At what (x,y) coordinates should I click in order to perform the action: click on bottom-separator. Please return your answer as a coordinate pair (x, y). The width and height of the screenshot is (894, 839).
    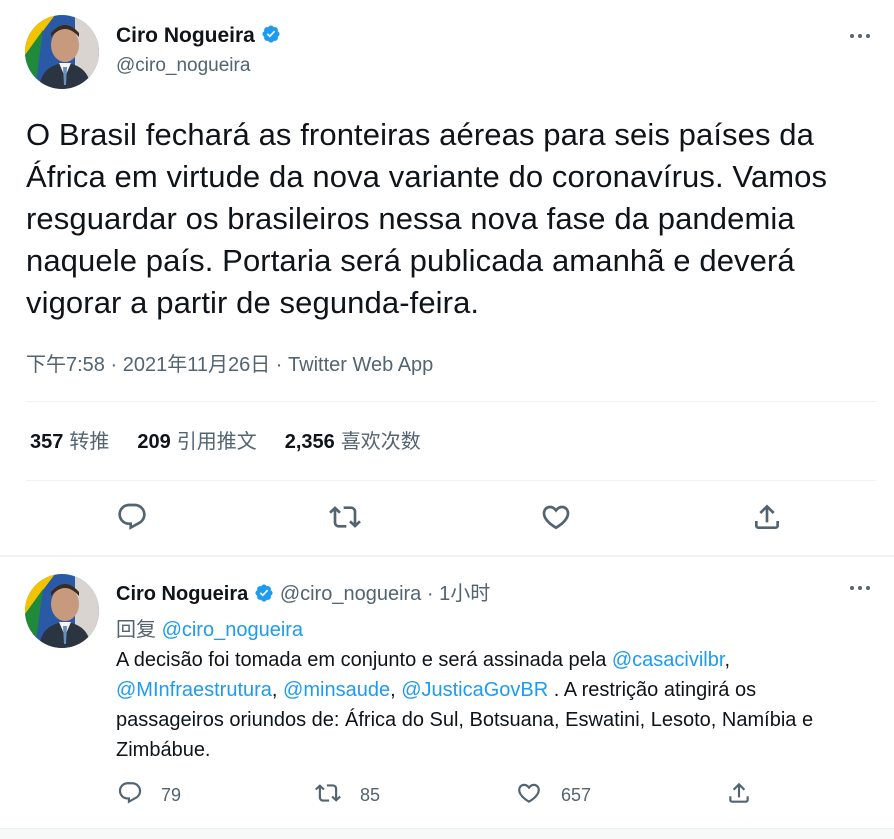
    Looking at the image, I should click on (447, 833).